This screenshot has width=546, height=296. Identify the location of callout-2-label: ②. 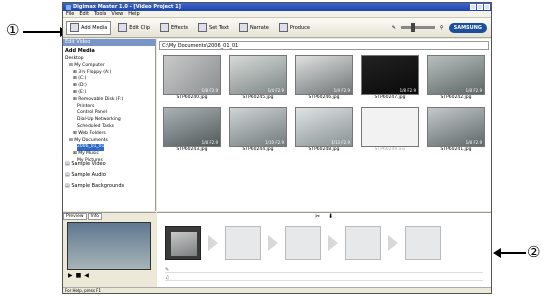
(534, 252).